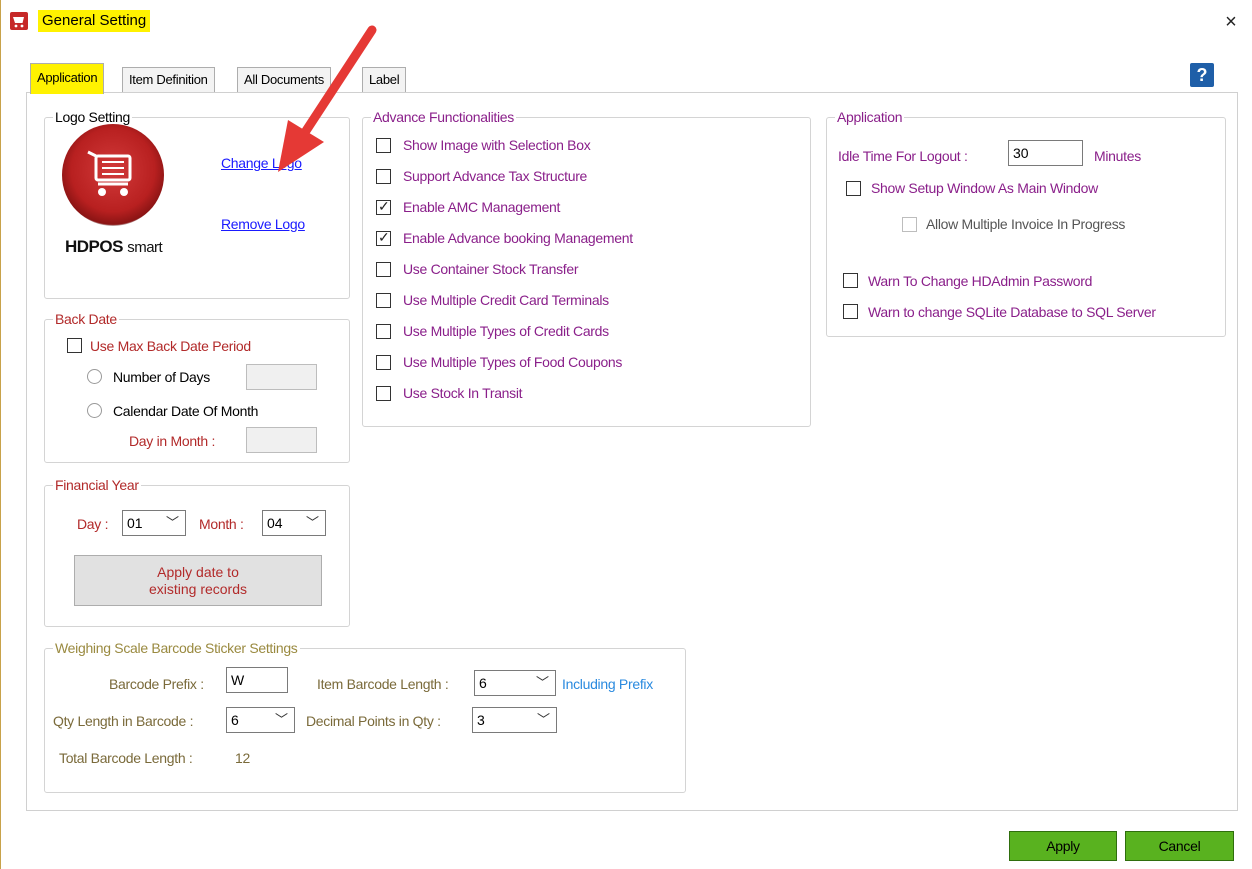 Image resolution: width=1252 pixels, height=869 pixels. Describe the element at coordinates (1117, 156) in the screenshot. I see `minutes-label: Minutes` at that location.